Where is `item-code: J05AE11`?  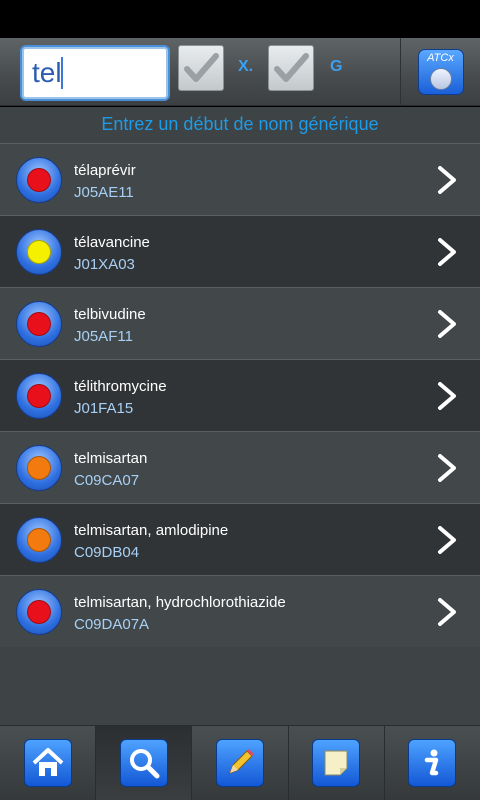
item-code: J05AE11 is located at coordinates (104, 192).